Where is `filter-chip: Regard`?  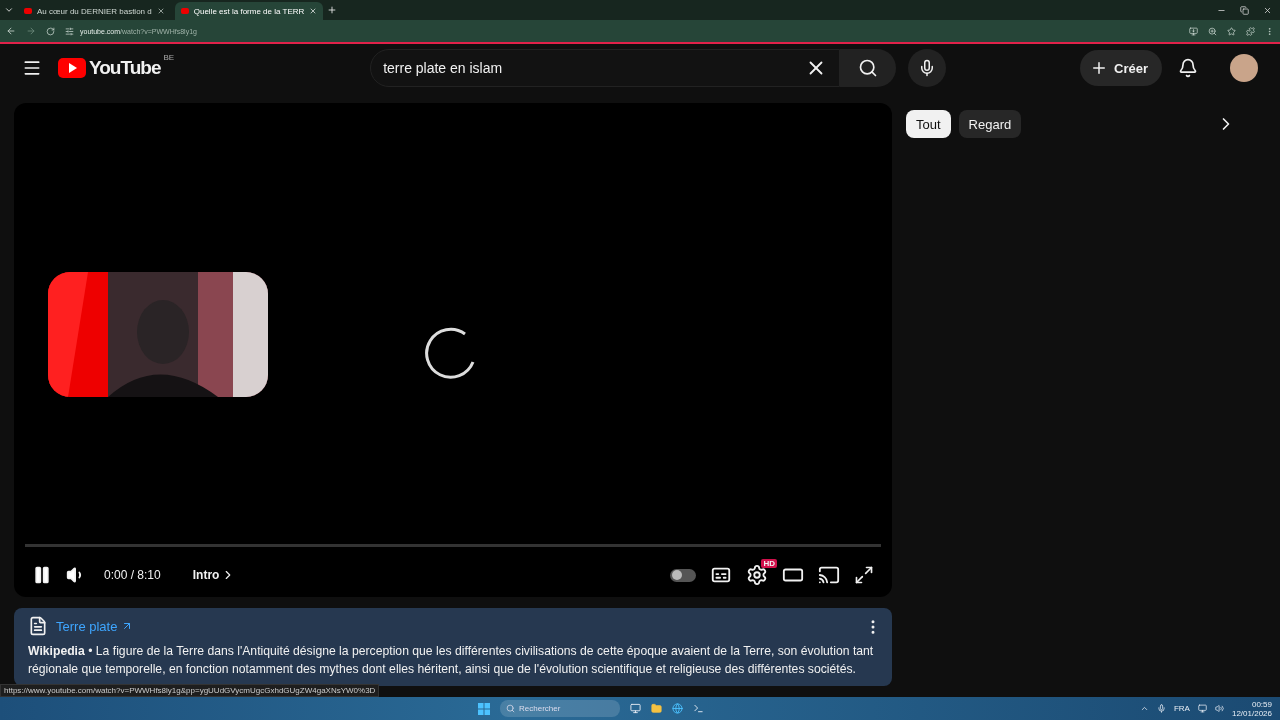
filter-chip: Regard is located at coordinates (990, 124).